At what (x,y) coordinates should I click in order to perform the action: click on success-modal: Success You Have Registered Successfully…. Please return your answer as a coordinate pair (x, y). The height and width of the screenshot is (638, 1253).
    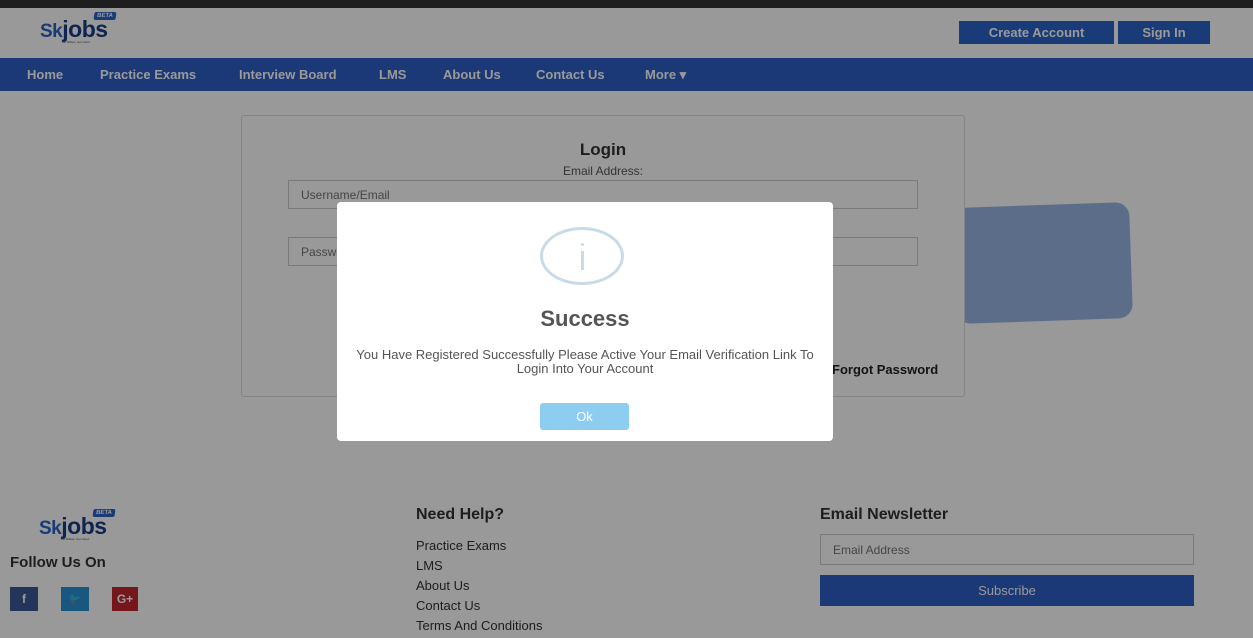
    Looking at the image, I should click on (585, 321).